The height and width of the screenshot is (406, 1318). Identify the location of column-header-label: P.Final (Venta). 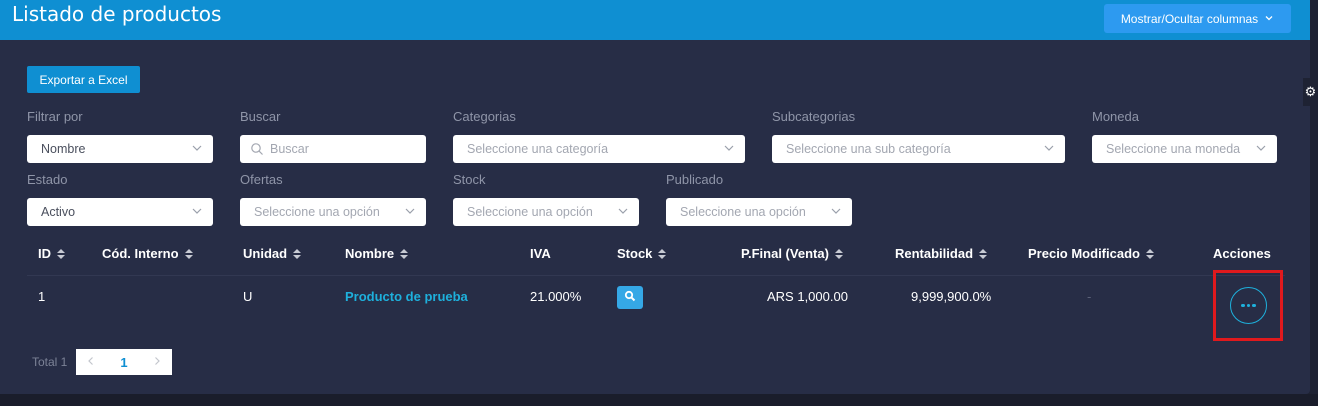
(785, 253).